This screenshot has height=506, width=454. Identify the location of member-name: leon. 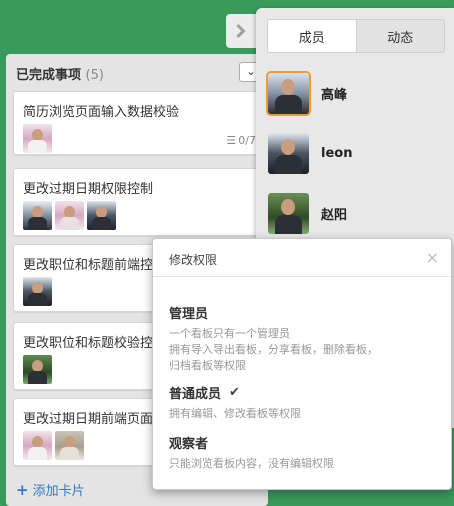
(337, 153).